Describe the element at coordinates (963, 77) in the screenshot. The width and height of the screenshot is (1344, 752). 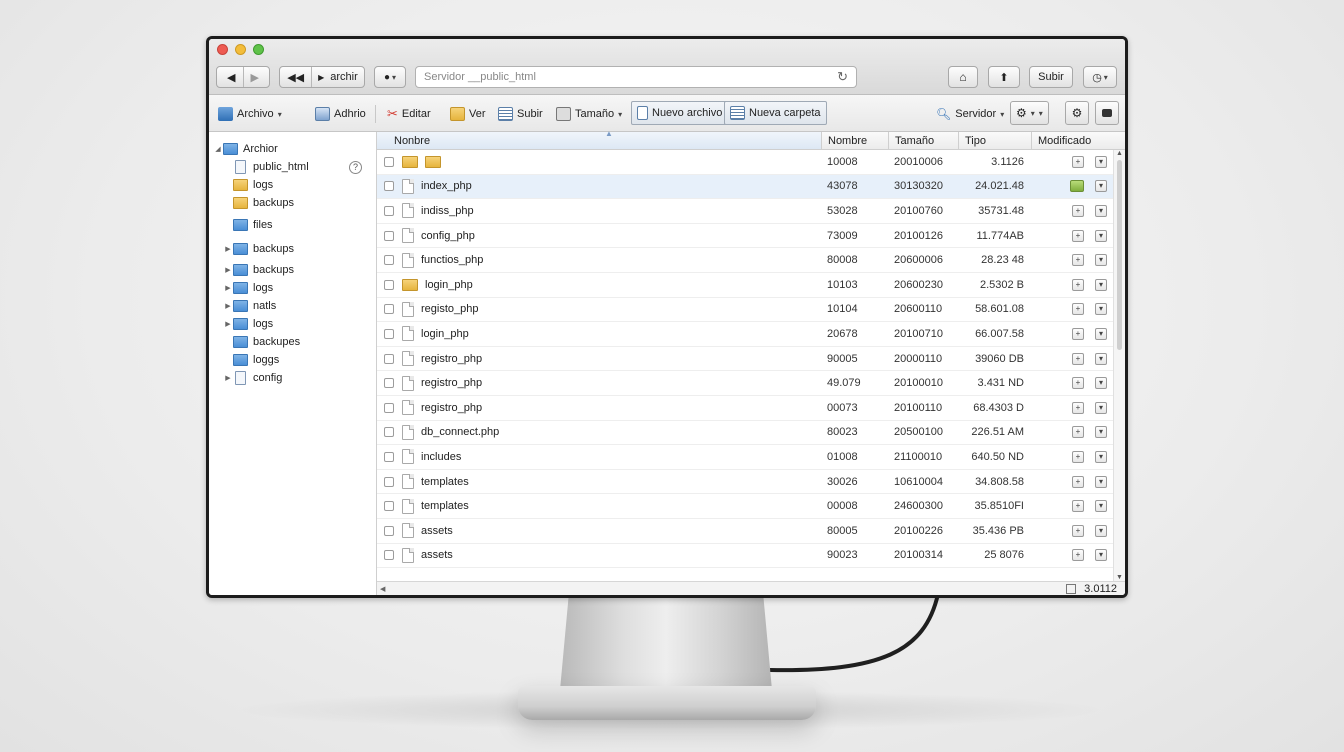
I see `home-button: ⌂` at that location.